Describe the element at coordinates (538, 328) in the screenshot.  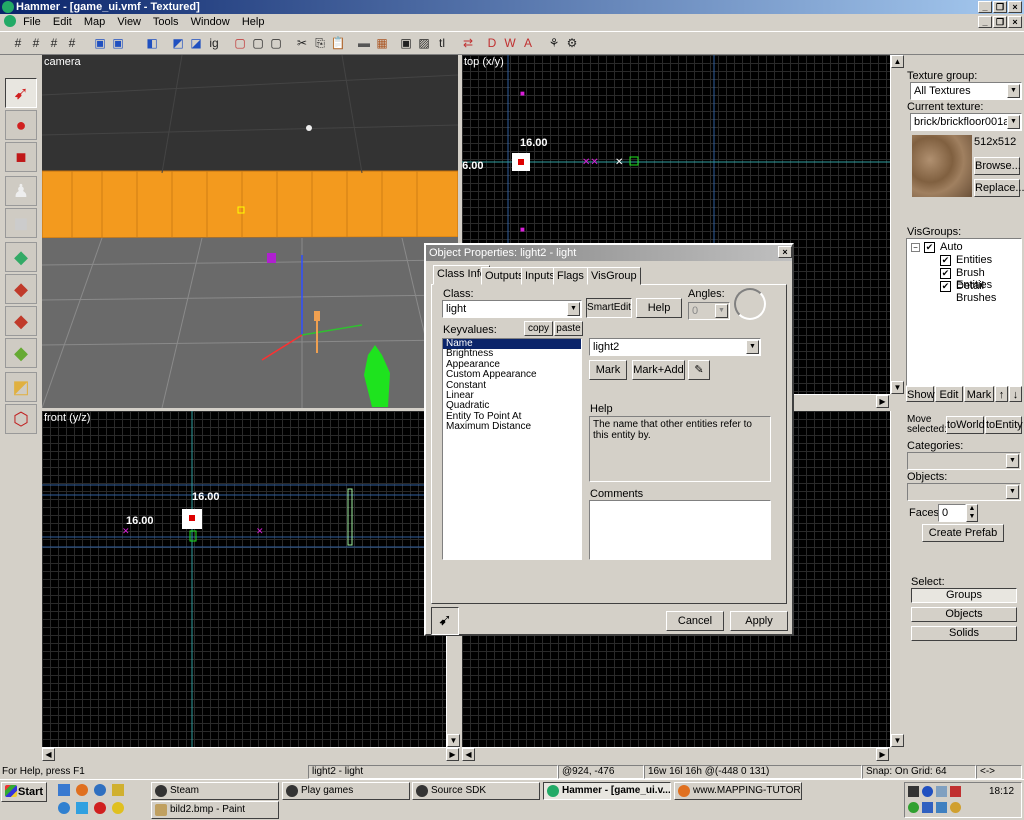
I see `copy-button: copy` at that location.